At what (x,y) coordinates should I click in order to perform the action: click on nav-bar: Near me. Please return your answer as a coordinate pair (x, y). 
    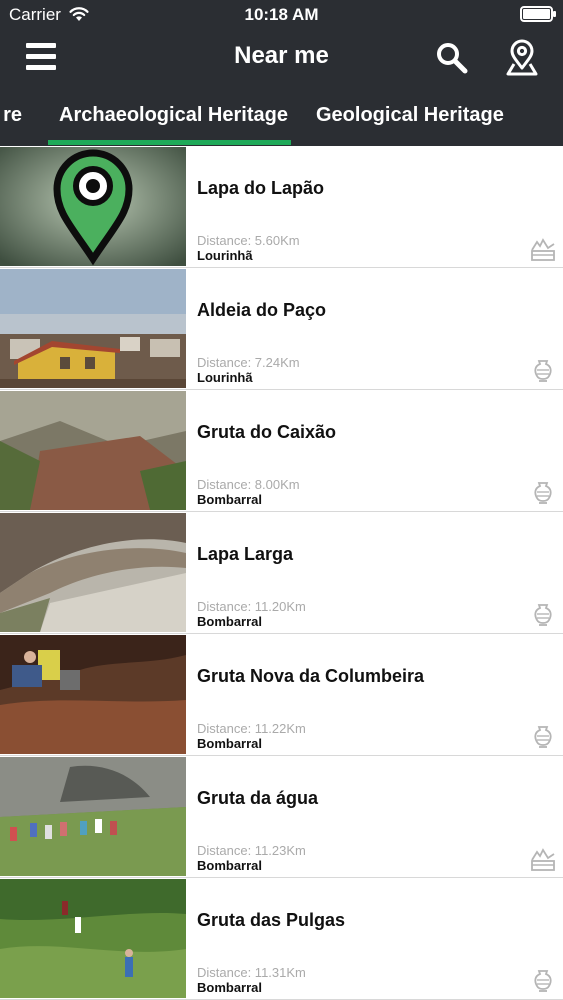
    Looking at the image, I should click on (281, 59).